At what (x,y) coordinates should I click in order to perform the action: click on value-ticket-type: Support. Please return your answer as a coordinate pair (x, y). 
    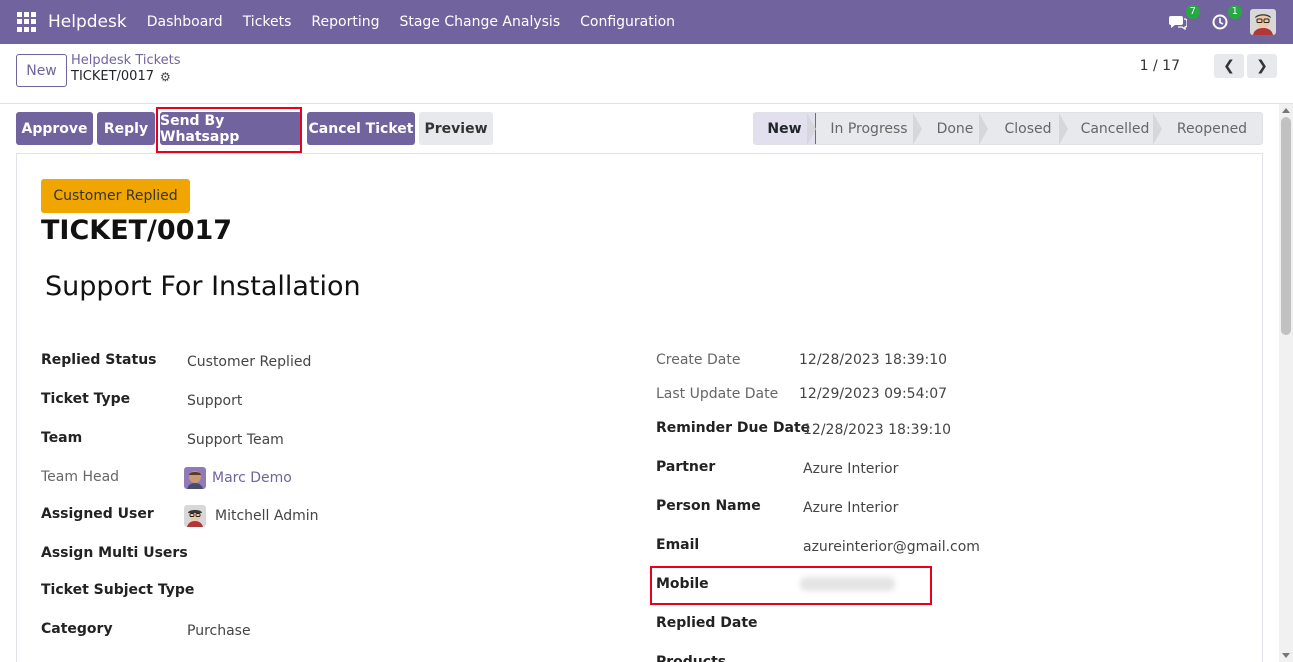
    Looking at the image, I should click on (214, 401).